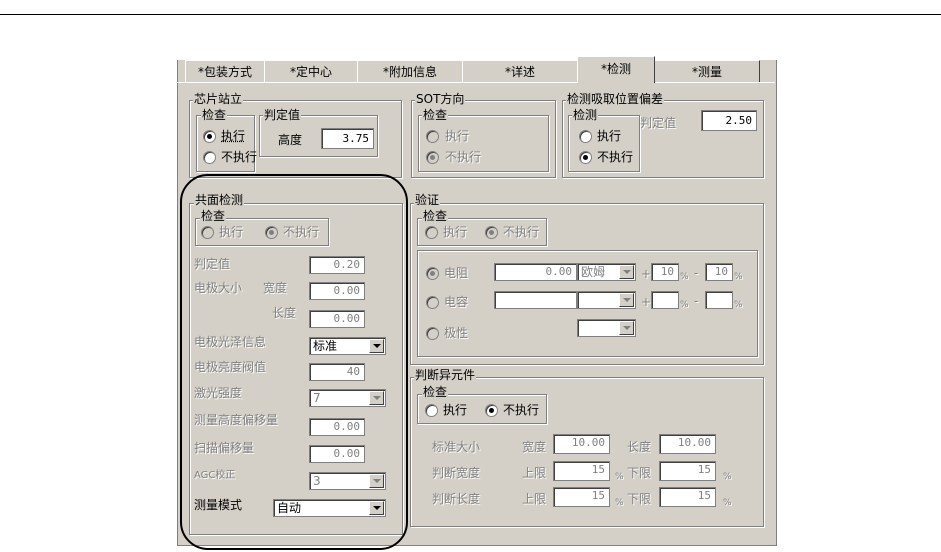 This screenshot has width=941, height=552. I want to click on capacitance-minus-sign: -, so click(696, 301).